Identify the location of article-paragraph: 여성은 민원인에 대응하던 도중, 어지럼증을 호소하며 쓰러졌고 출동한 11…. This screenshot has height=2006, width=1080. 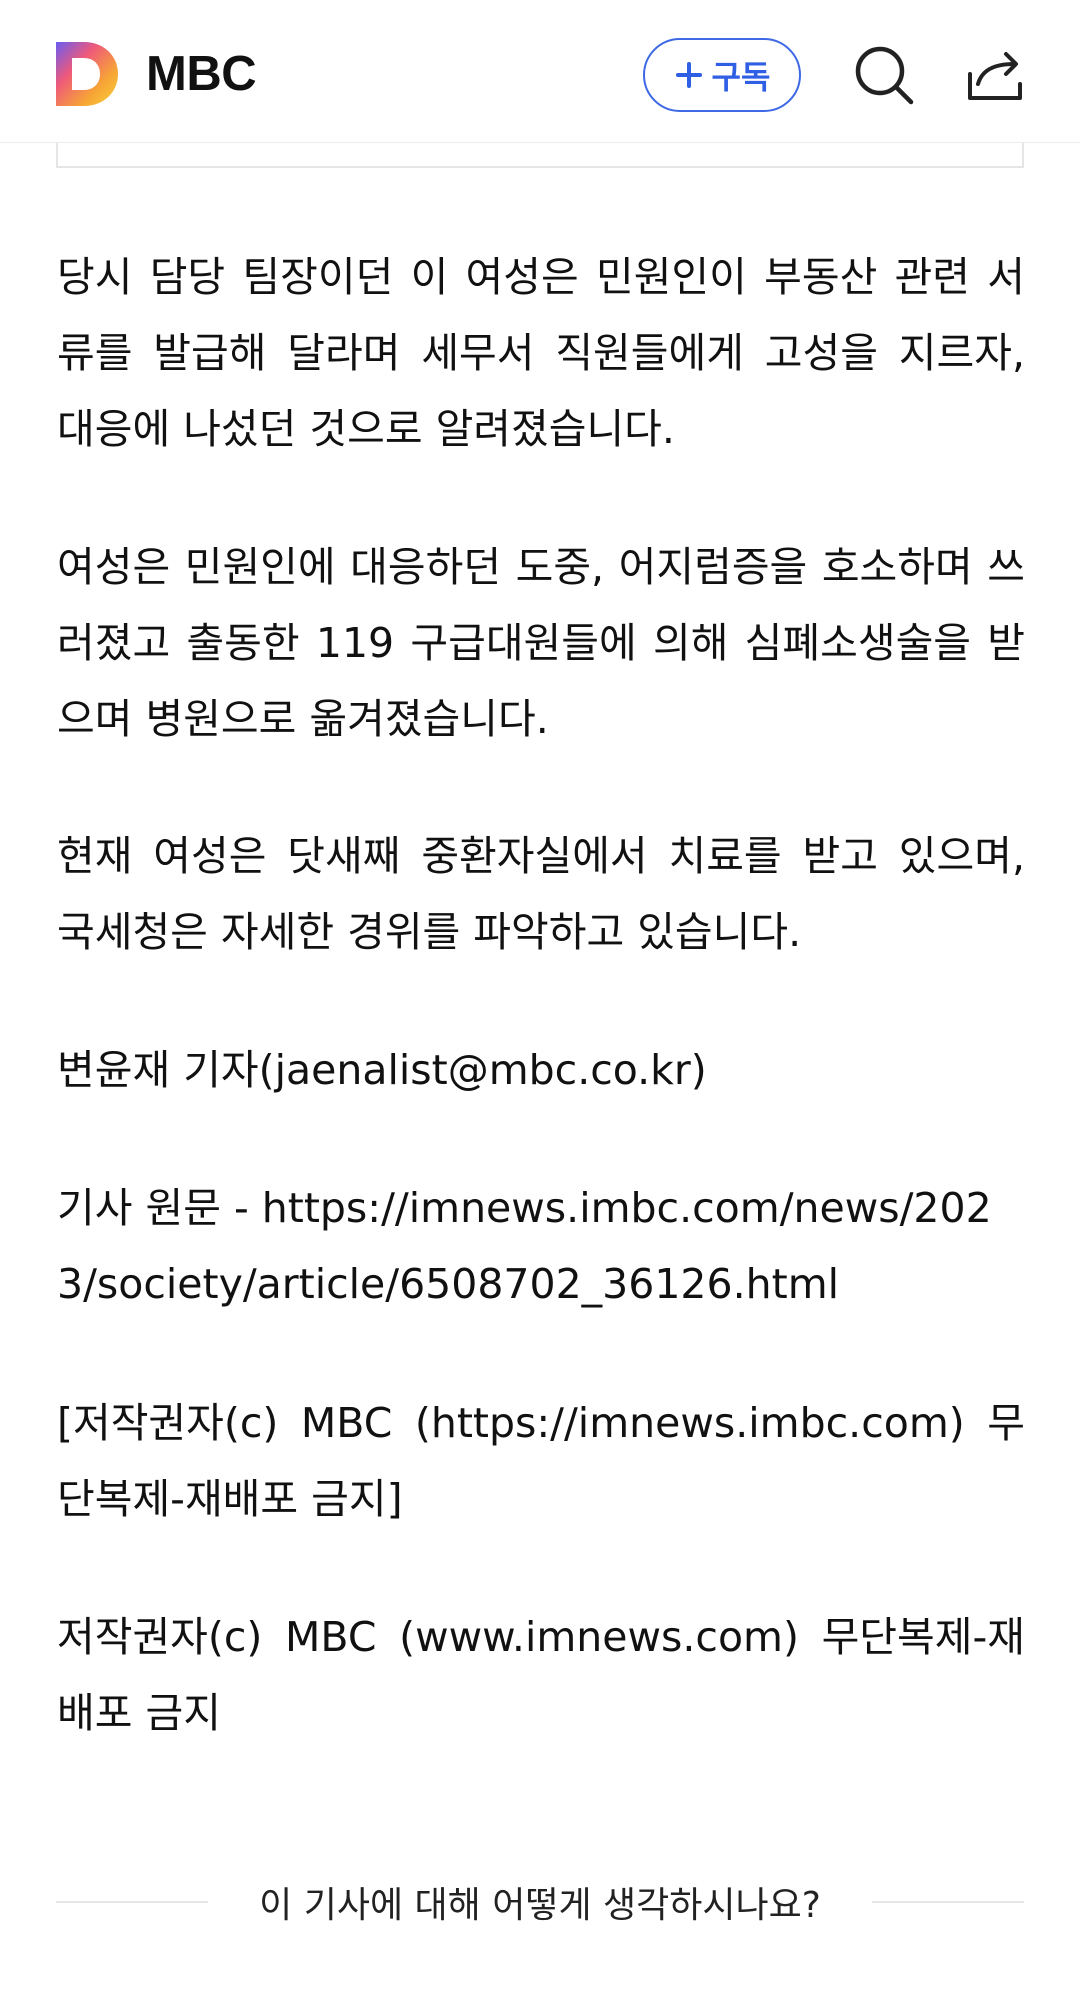
(541, 643).